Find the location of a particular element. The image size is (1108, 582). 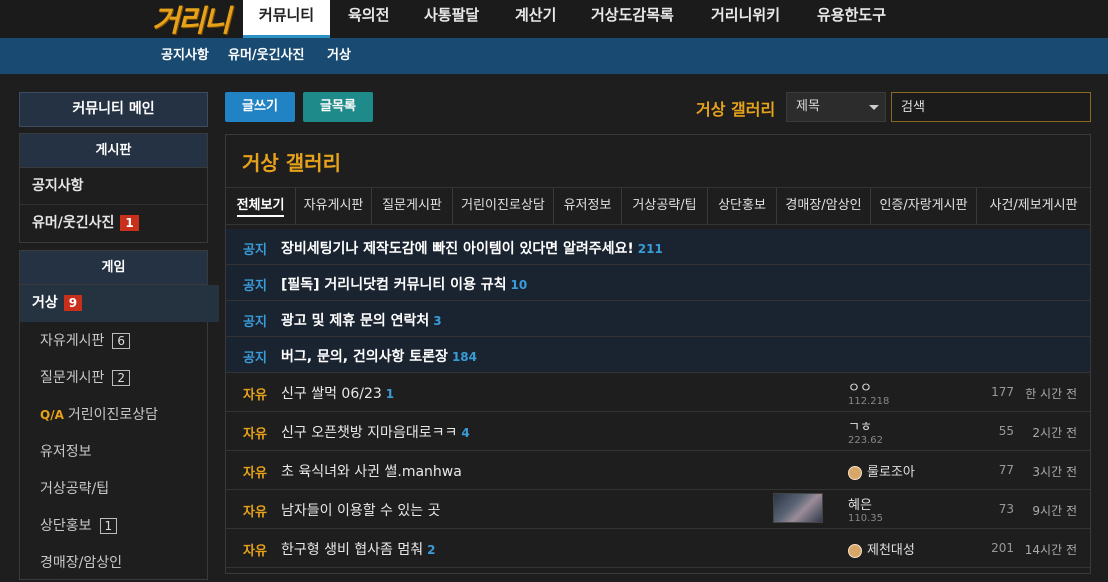

view-count: 177 is located at coordinates (1002, 392).